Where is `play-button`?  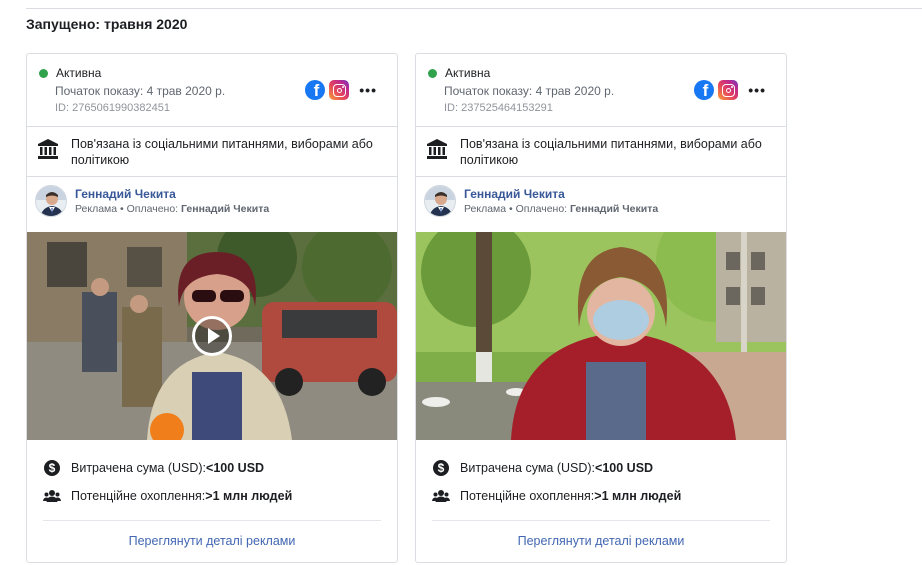
play-button is located at coordinates (212, 336).